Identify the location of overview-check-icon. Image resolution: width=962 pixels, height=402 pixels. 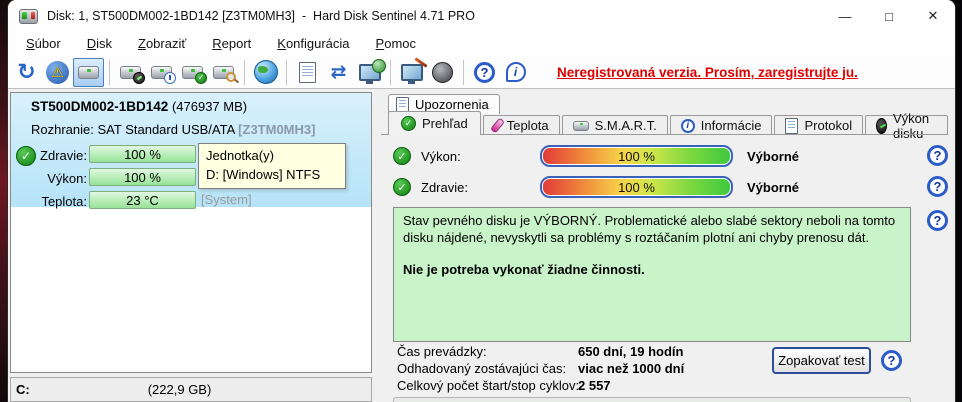
(408, 123).